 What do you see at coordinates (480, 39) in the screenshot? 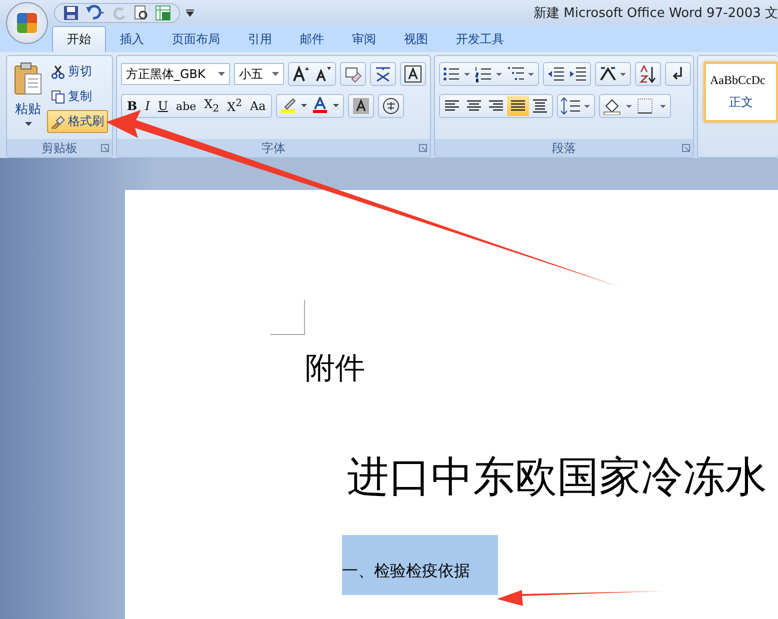
I see `ribbon-tab: 开发工具` at bounding box center [480, 39].